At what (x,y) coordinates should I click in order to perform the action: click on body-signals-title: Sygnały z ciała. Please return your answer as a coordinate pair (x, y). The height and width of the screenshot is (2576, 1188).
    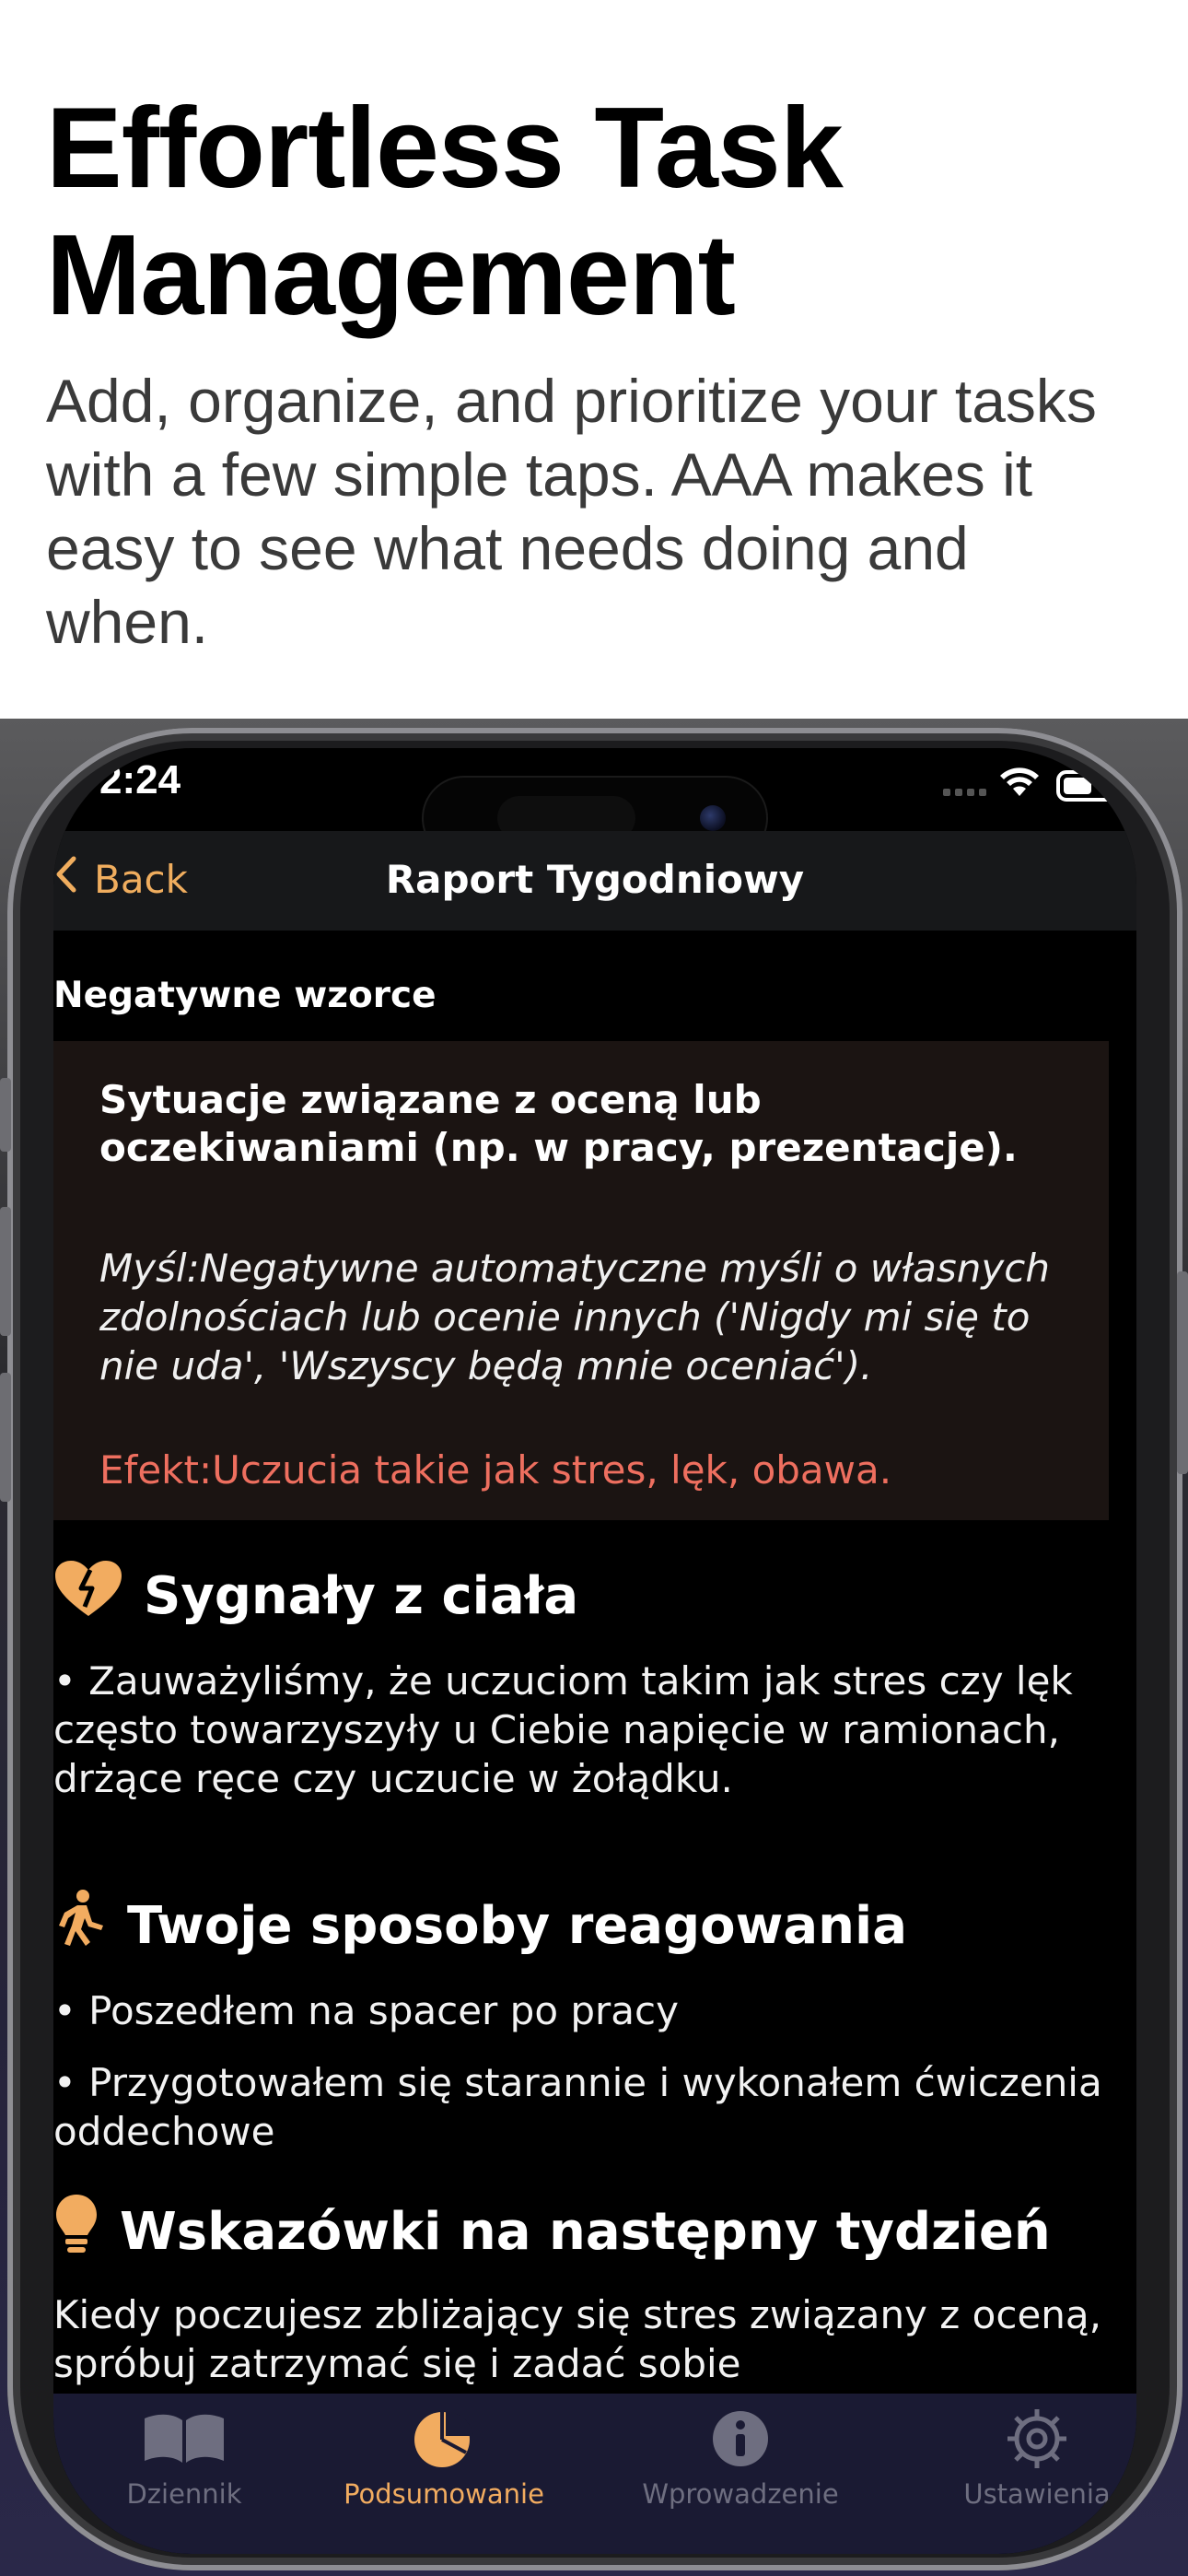
    Looking at the image, I should click on (361, 1595).